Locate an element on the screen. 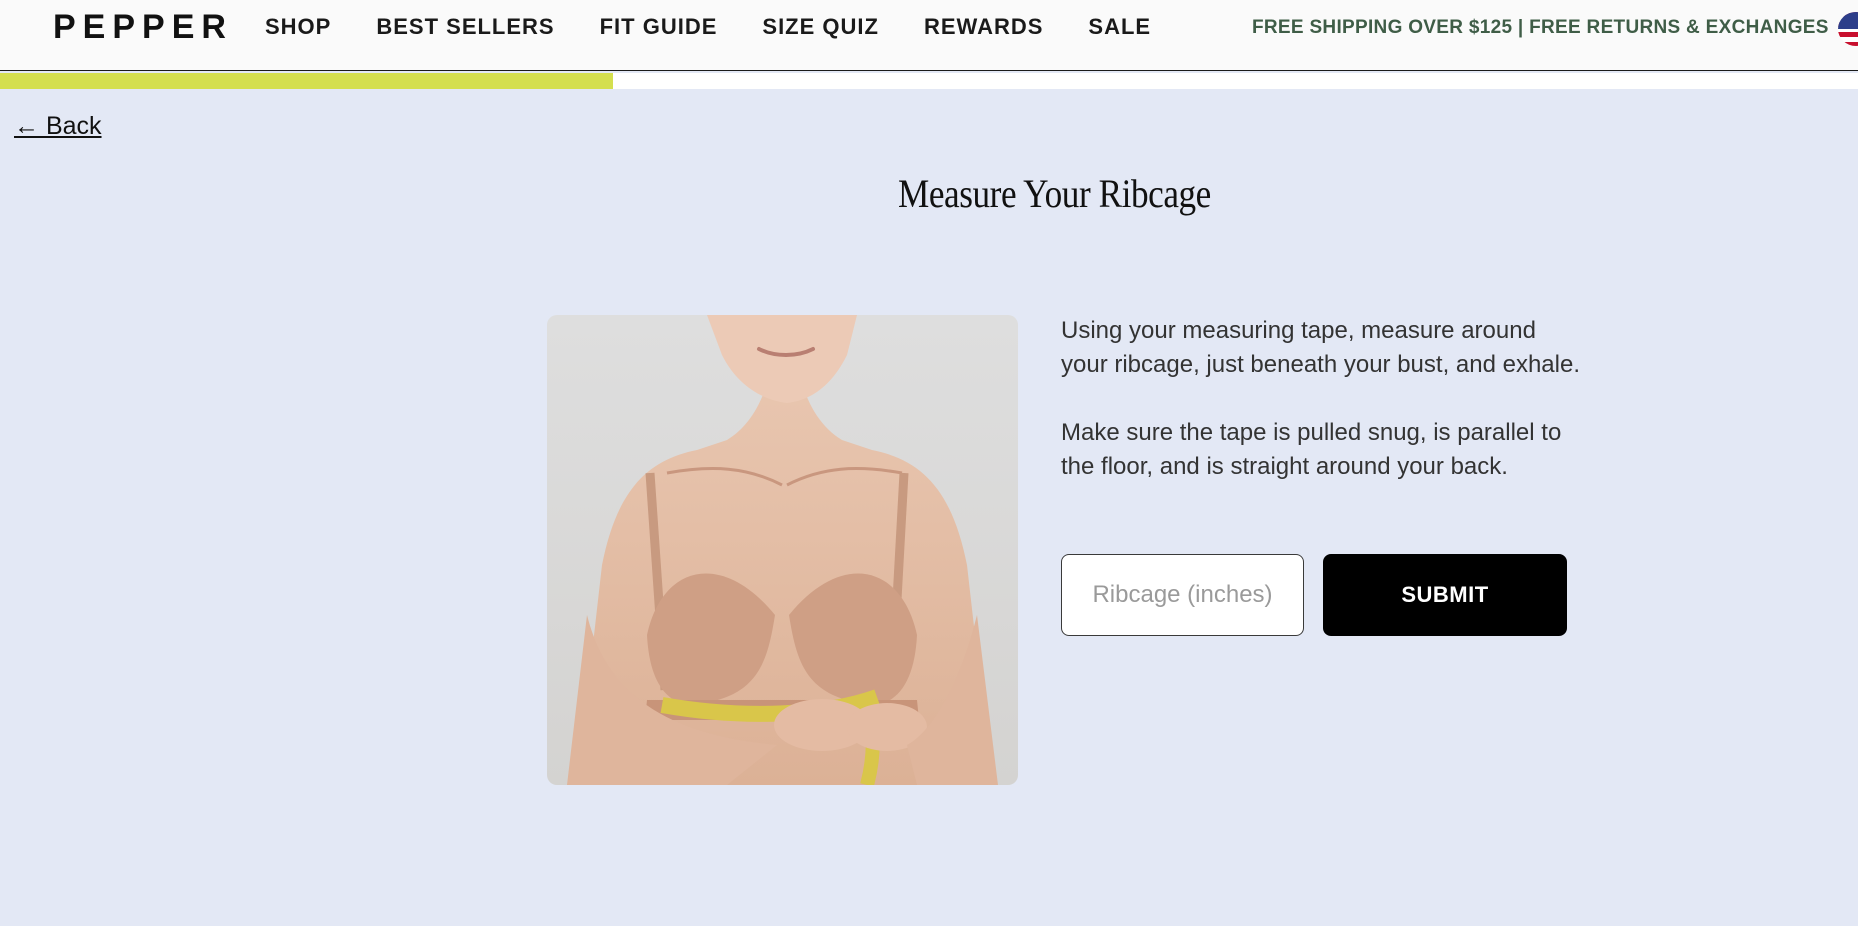 The image size is (1858, 926). us-flag-icon is located at coordinates (1848, 29).